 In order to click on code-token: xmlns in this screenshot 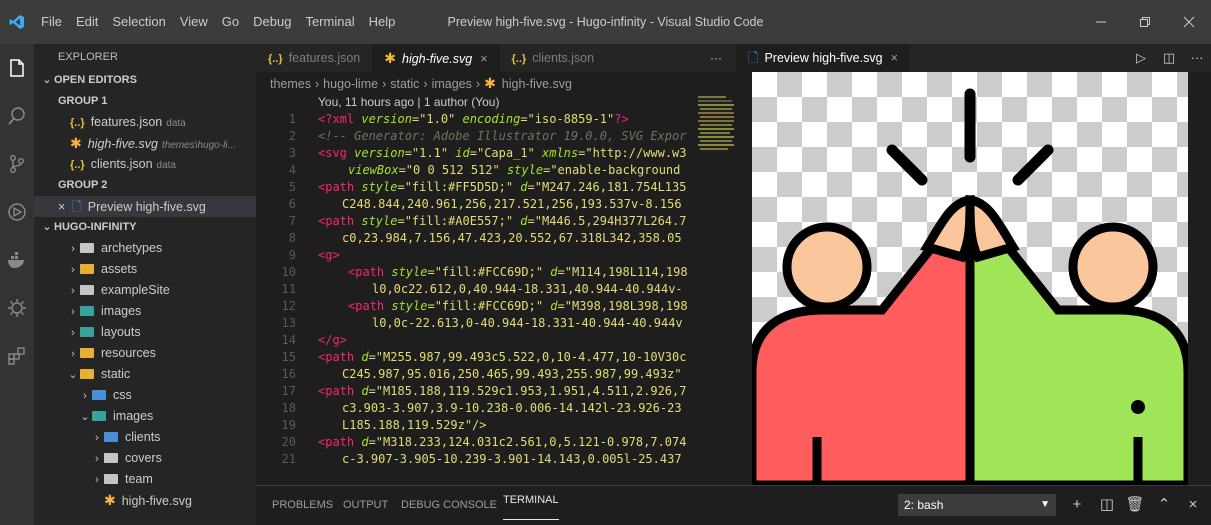, I will do `click(556, 153)`.